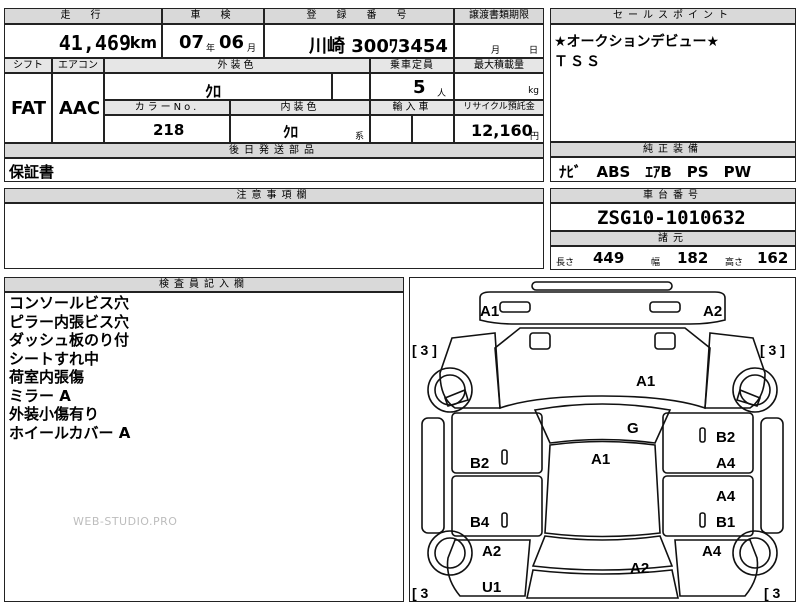 Image resolution: width=800 pixels, height=602 pixels. Describe the element at coordinates (725, 522) in the screenshot. I see `diagram-label-rear-door-right-b: B1` at that location.